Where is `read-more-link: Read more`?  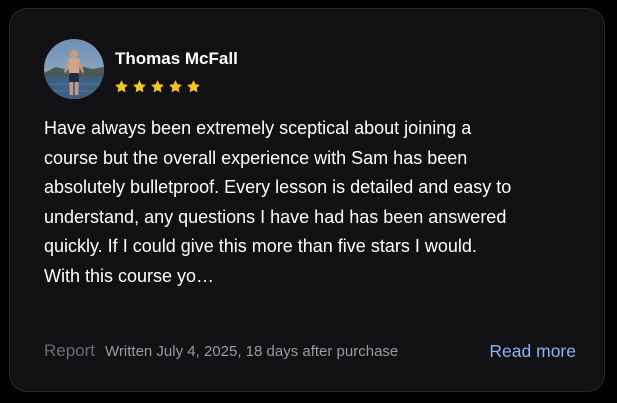
read-more-link: Read more is located at coordinates (532, 351).